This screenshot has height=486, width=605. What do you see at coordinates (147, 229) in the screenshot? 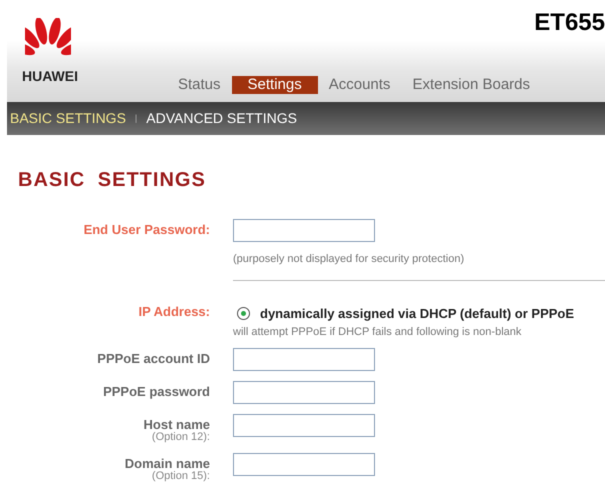
I see `field-label: End User Password:` at bounding box center [147, 229].